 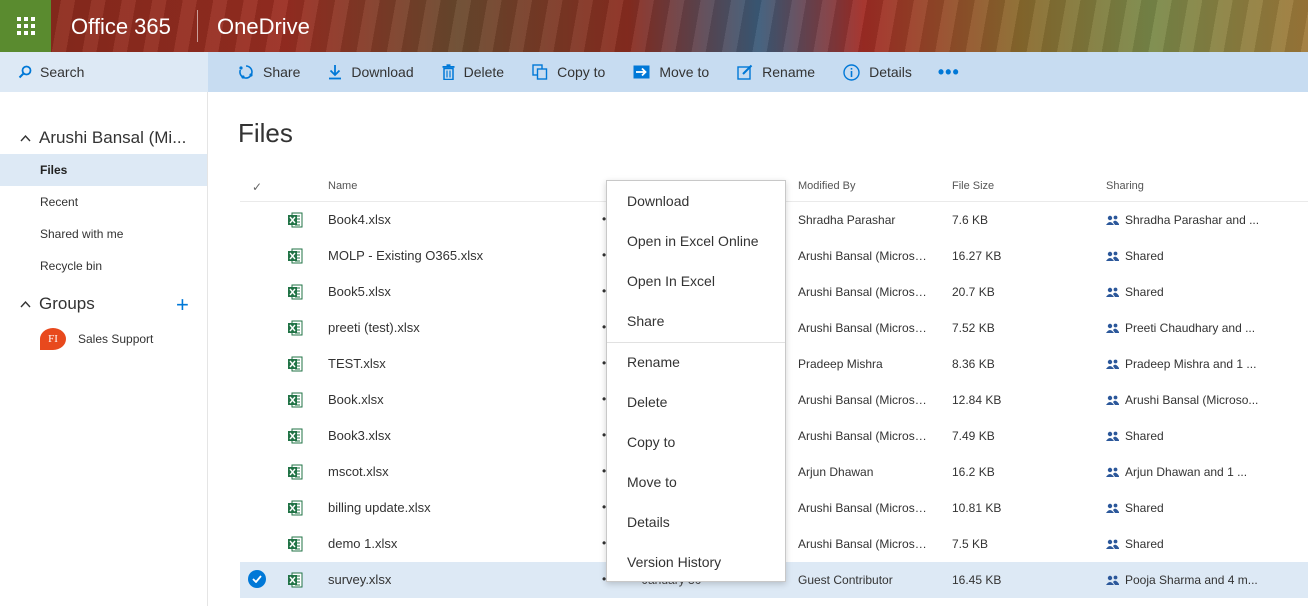 I want to click on file-size: 16.27 KB, so click(x=977, y=256).